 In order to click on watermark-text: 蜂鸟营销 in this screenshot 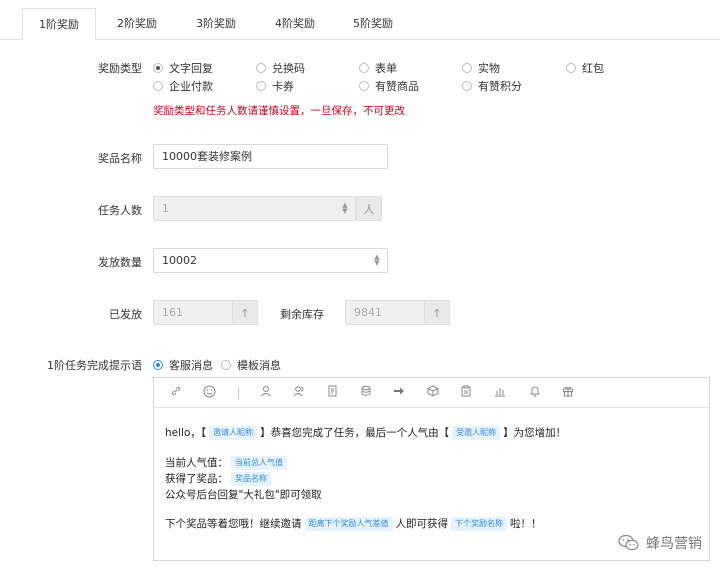, I will do `click(674, 544)`.